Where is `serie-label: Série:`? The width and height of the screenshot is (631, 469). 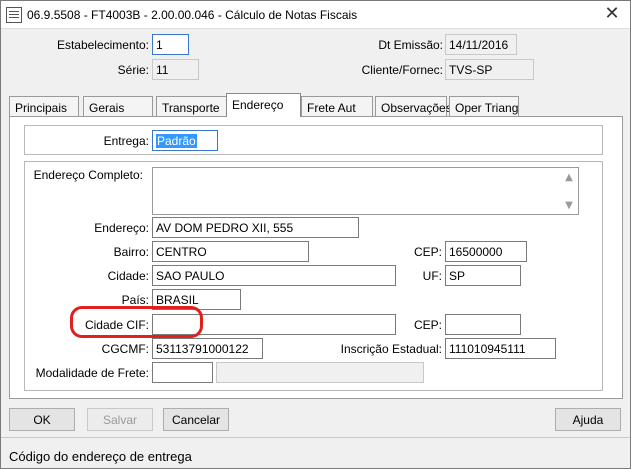
serie-label: Série: is located at coordinates (133, 70).